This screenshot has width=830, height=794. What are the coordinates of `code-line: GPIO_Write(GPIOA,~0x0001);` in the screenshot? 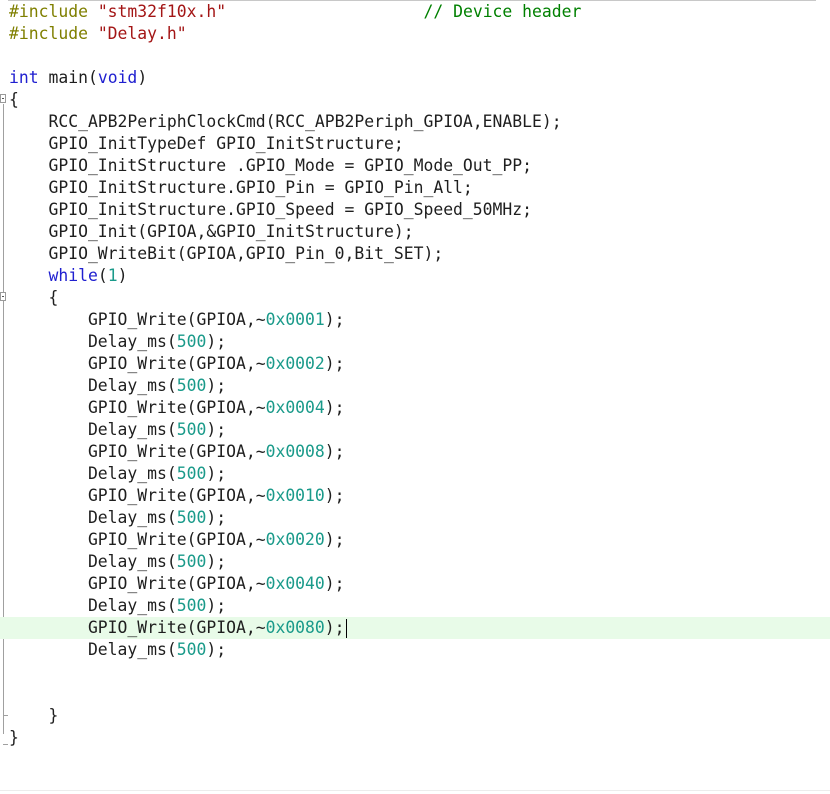 It's located at (415, 320).